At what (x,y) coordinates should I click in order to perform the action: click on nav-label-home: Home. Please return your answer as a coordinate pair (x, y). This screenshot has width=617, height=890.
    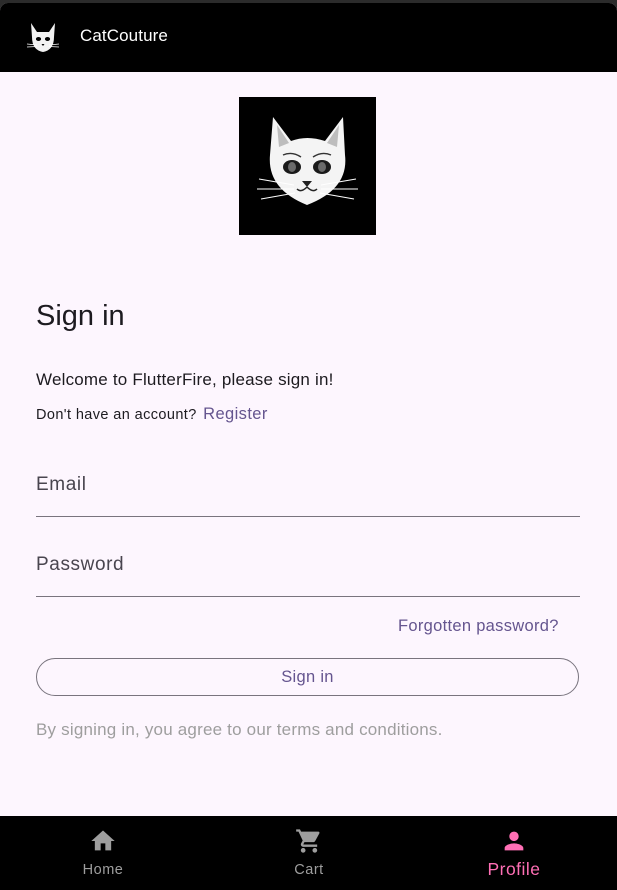
    Looking at the image, I should click on (103, 870).